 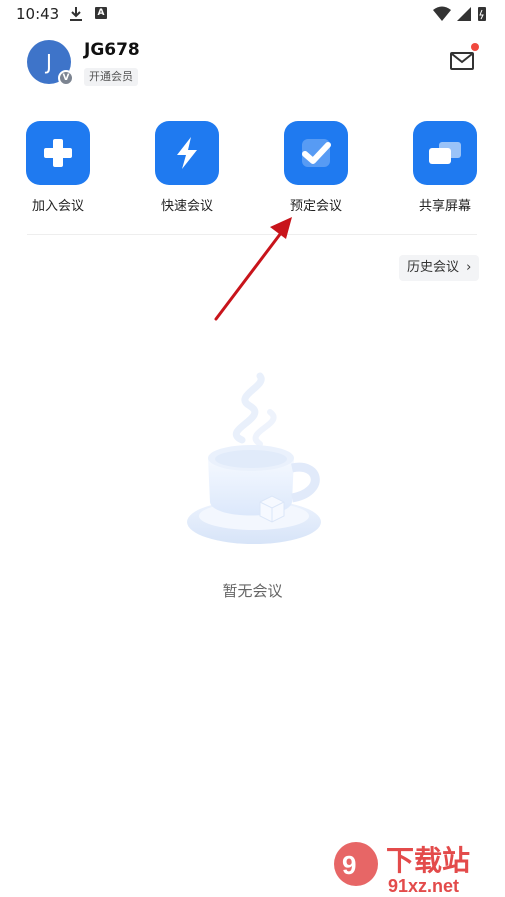 I want to click on history-meetings-button: 历史会议 ›, so click(x=439, y=268).